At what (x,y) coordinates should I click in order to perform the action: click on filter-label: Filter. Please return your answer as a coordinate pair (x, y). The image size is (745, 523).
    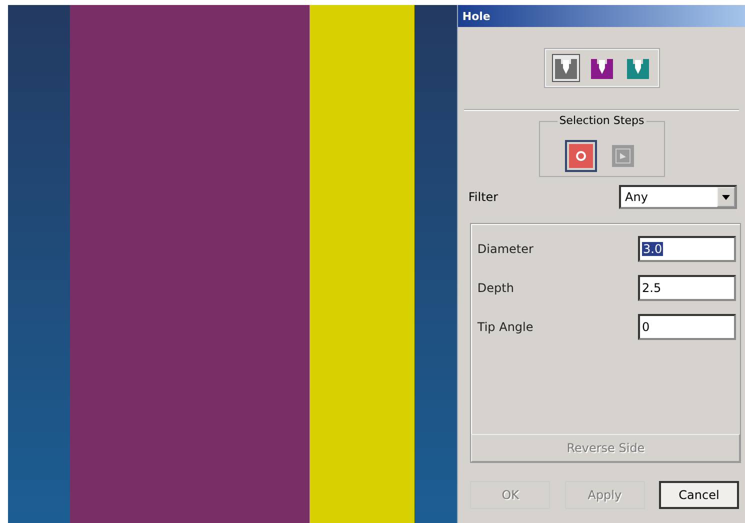
    Looking at the image, I should click on (483, 197).